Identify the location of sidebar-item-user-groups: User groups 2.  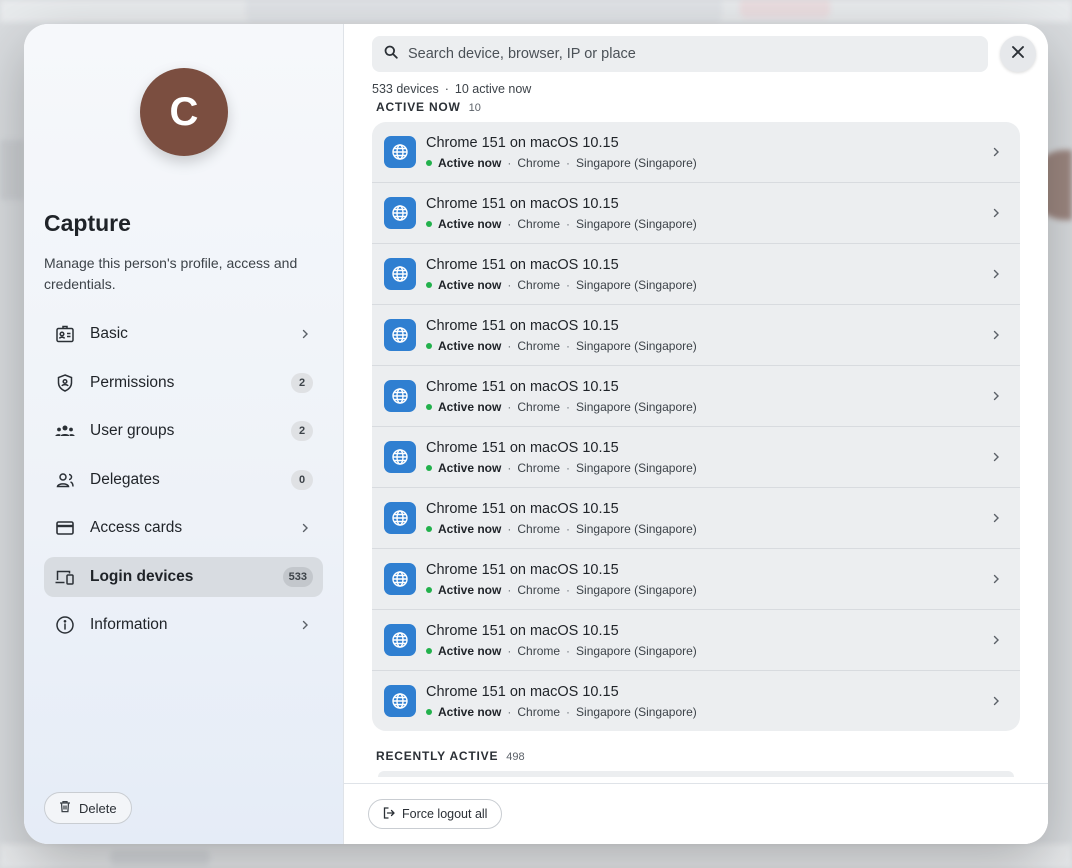
(183, 431).